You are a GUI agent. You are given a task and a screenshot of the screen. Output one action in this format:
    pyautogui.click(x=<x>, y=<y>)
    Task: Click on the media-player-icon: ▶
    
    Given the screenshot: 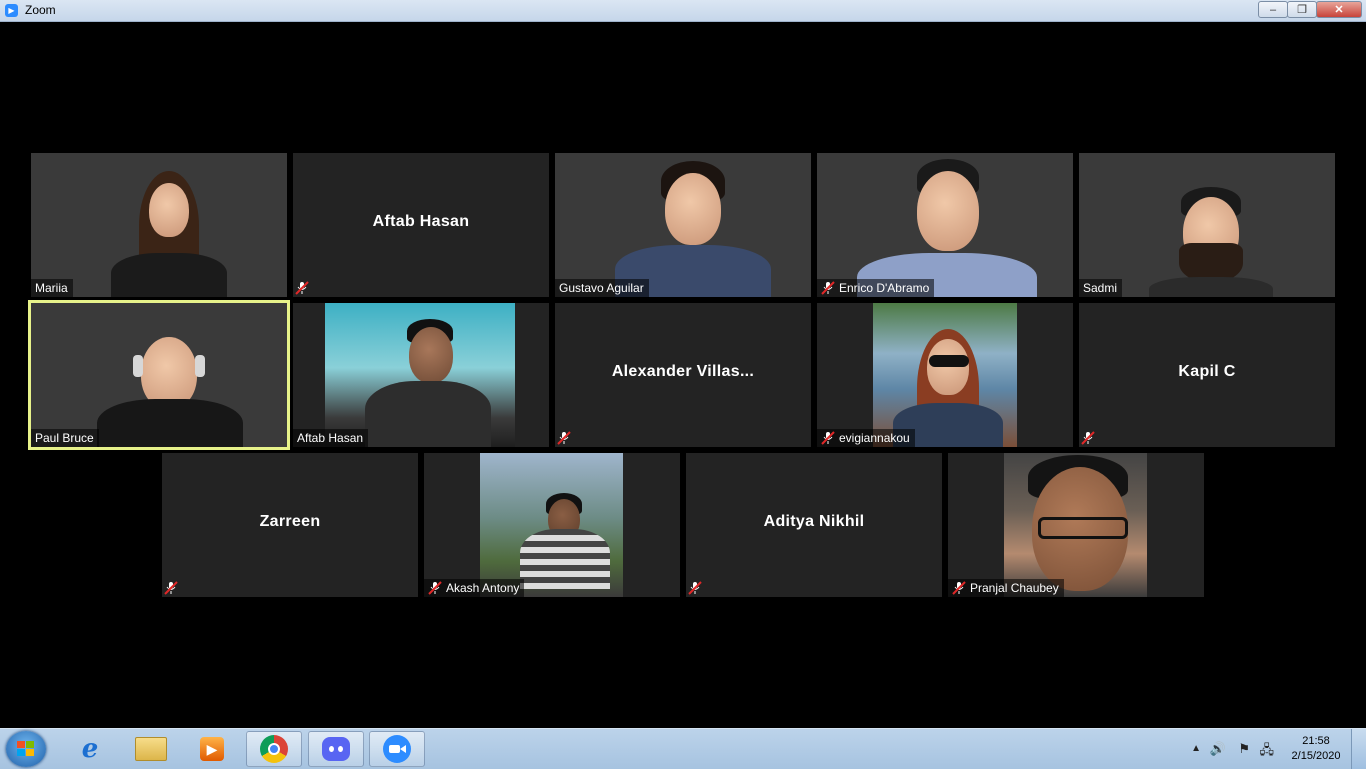 What is the action you would take?
    pyautogui.click(x=212, y=749)
    